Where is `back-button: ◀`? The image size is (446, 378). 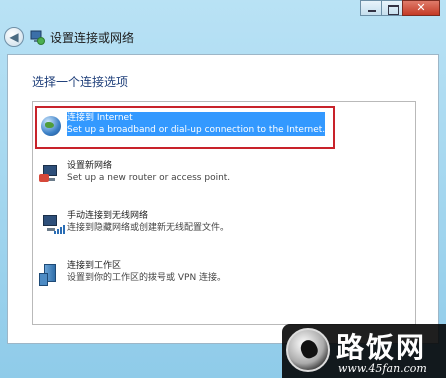 back-button: ◀ is located at coordinates (14, 37).